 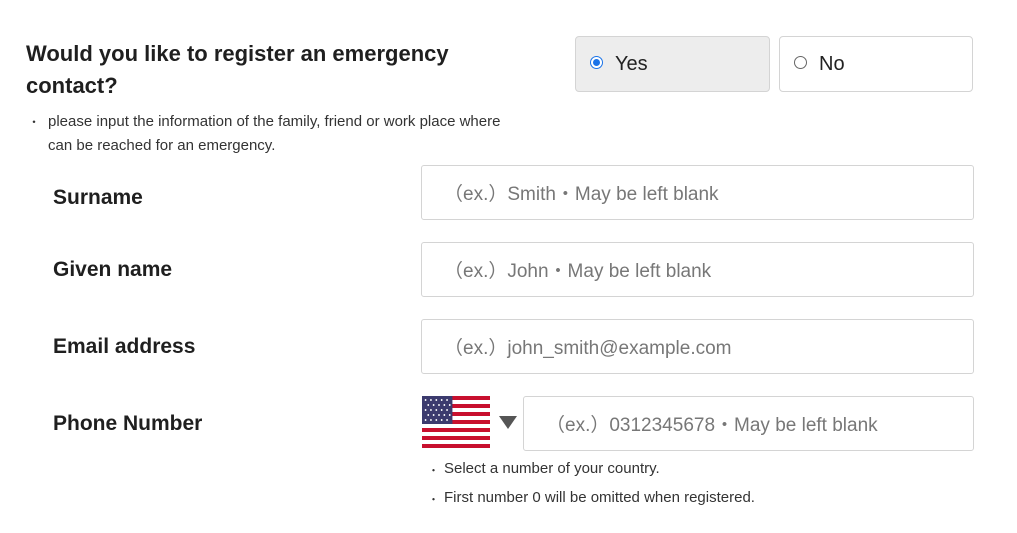 What do you see at coordinates (672, 64) in the screenshot?
I see `yes-option: Yes` at bounding box center [672, 64].